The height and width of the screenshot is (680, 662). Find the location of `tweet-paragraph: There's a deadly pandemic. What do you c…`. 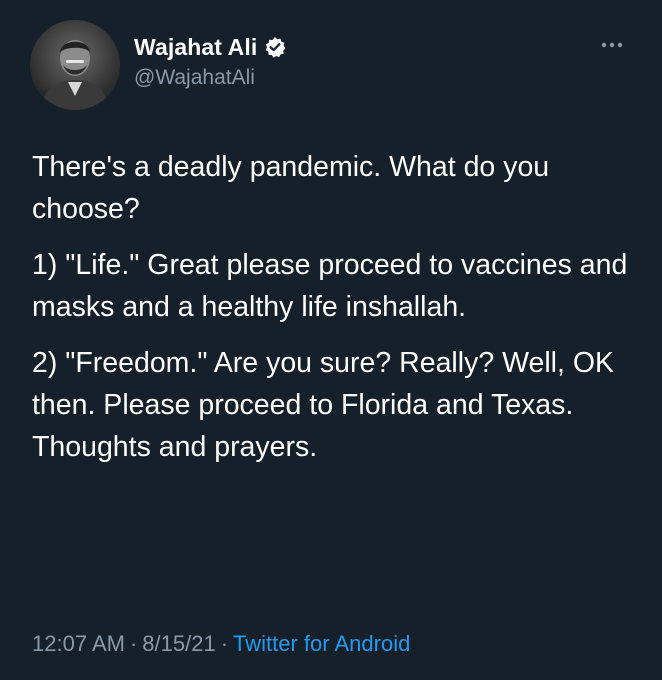

tweet-paragraph: There's a deadly pandemic. What do you c… is located at coordinates (291, 188).